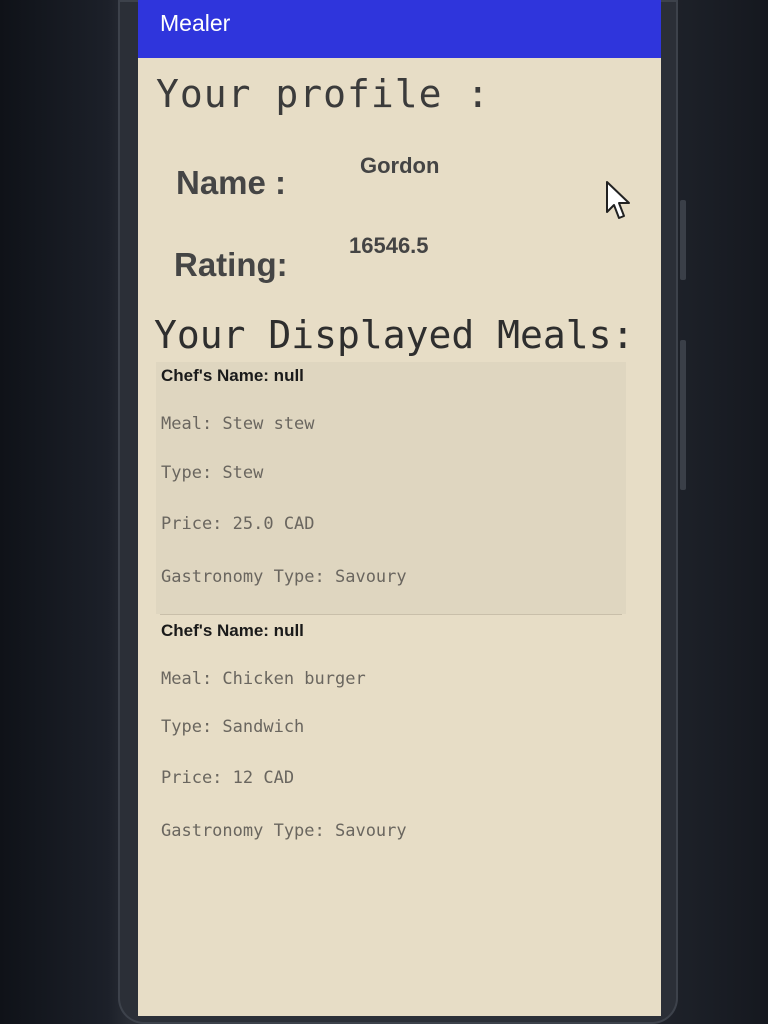 The width and height of the screenshot is (768, 1024). Describe the element at coordinates (233, 727) in the screenshot. I see `meal-type: Type: Sandwich` at that location.